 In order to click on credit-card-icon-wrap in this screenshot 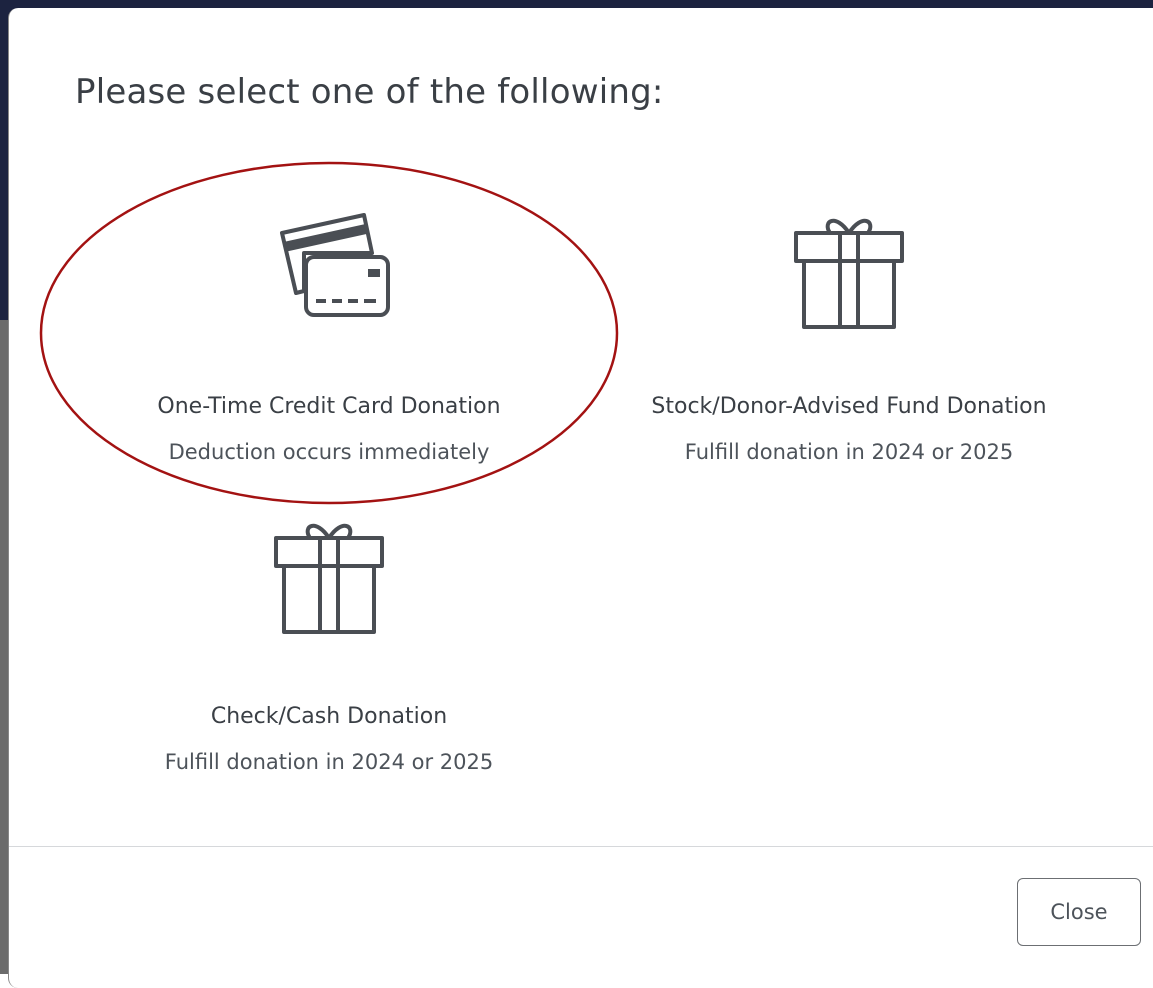, I will do `click(329, 268)`.